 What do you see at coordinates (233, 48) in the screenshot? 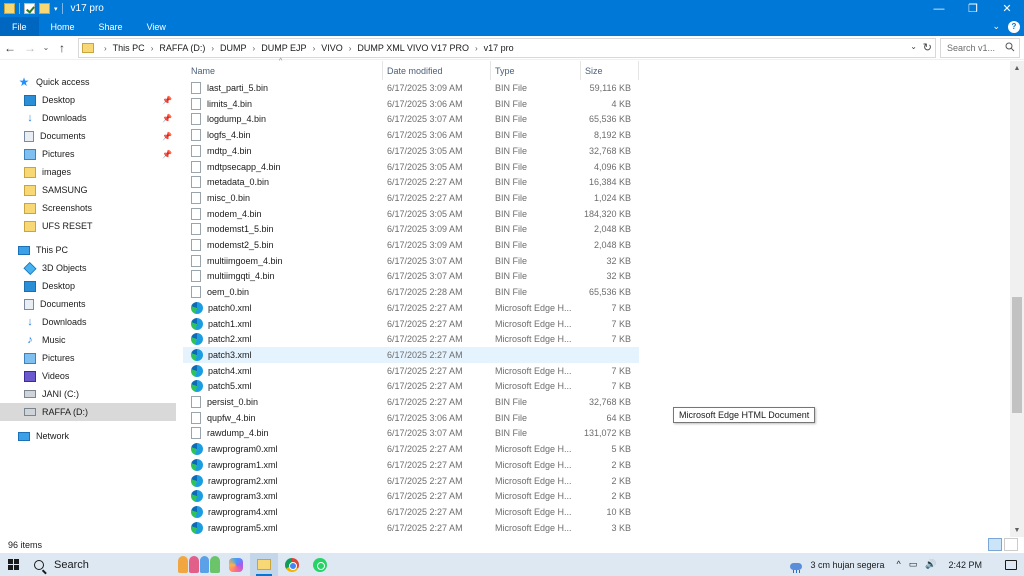
I see `breadcrumb-dump: DUMP` at bounding box center [233, 48].